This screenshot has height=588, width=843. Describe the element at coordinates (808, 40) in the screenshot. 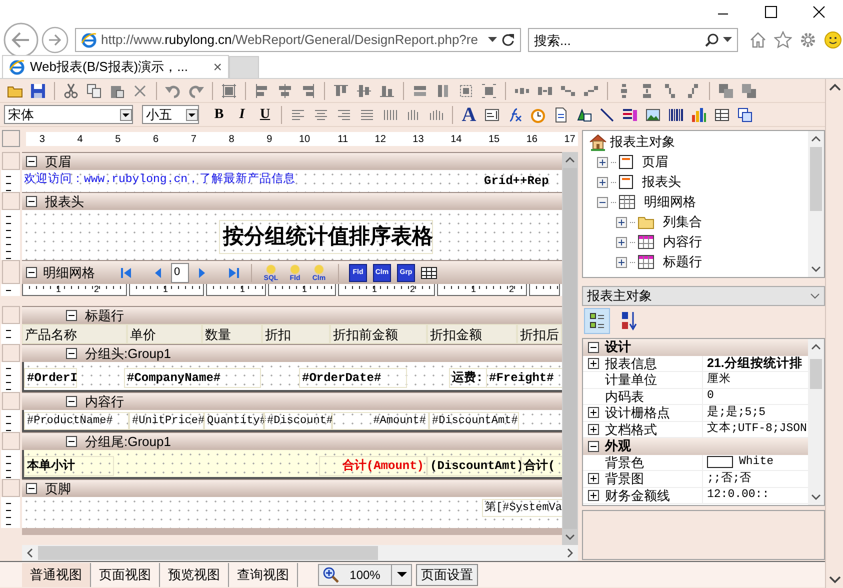

I see `gear-icon` at that location.